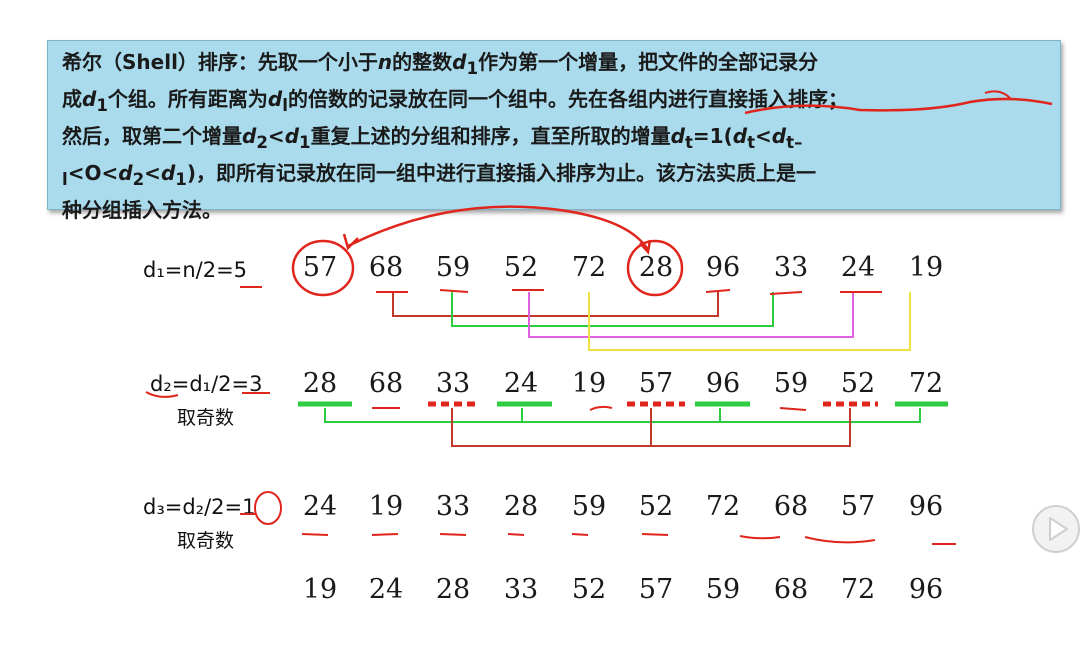 The height and width of the screenshot is (653, 1089). I want to click on step3-sublabel: 取奇数, so click(206, 541).